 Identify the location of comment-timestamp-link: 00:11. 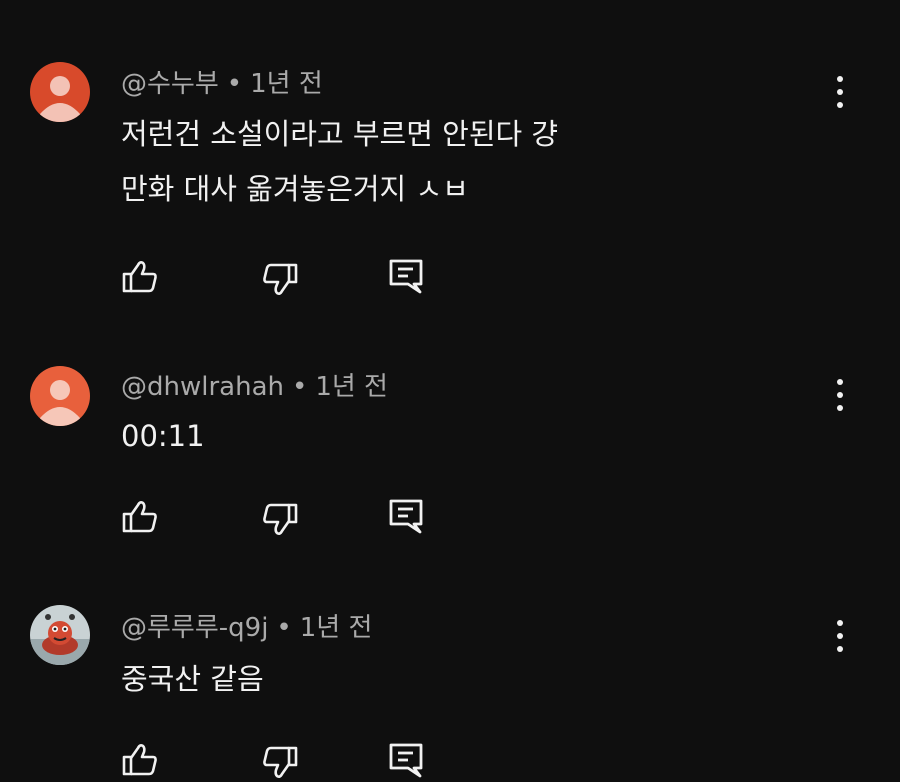
(163, 436).